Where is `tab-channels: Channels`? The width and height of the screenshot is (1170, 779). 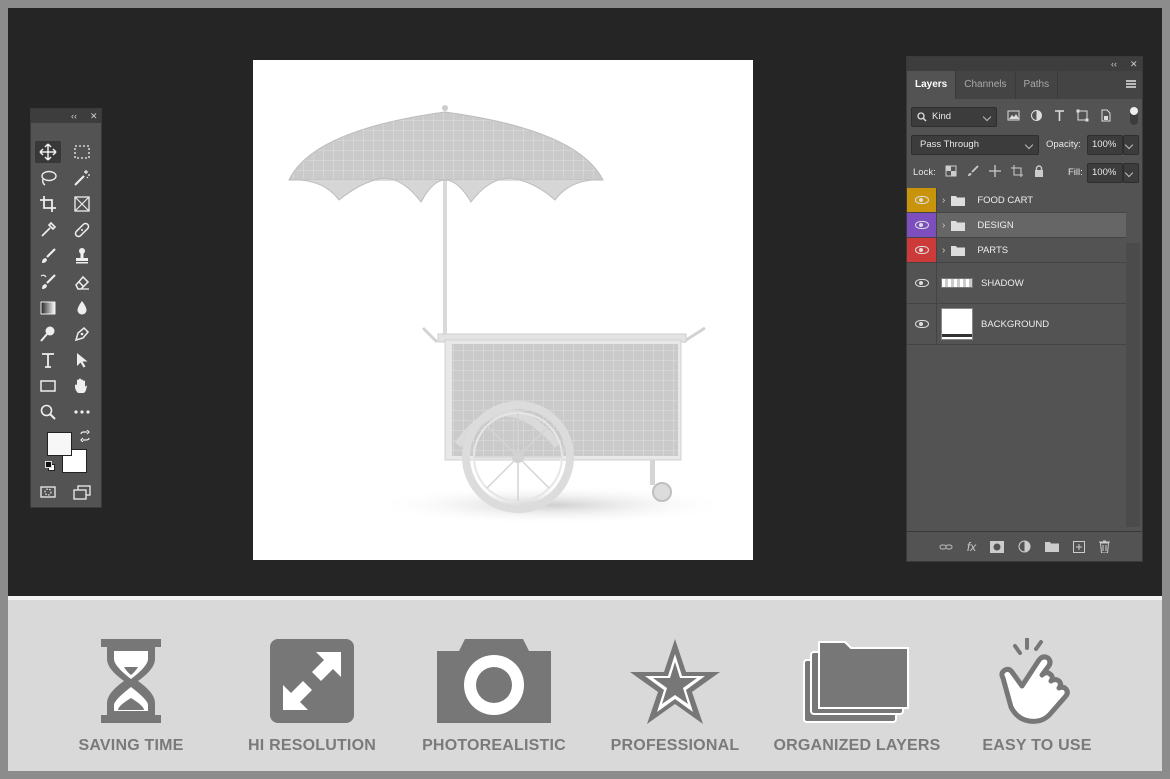
tab-channels: Channels is located at coordinates (986, 85).